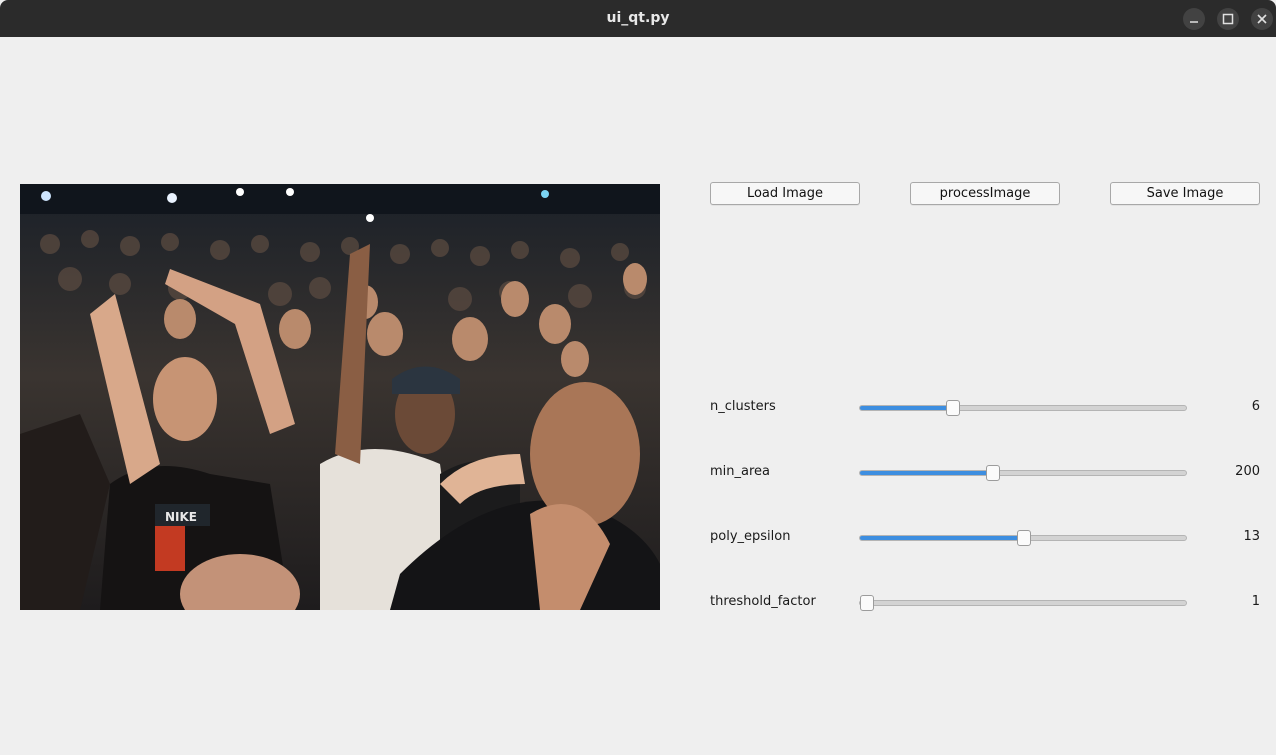  I want to click on poly-epsilon-slider, so click(1023, 538).